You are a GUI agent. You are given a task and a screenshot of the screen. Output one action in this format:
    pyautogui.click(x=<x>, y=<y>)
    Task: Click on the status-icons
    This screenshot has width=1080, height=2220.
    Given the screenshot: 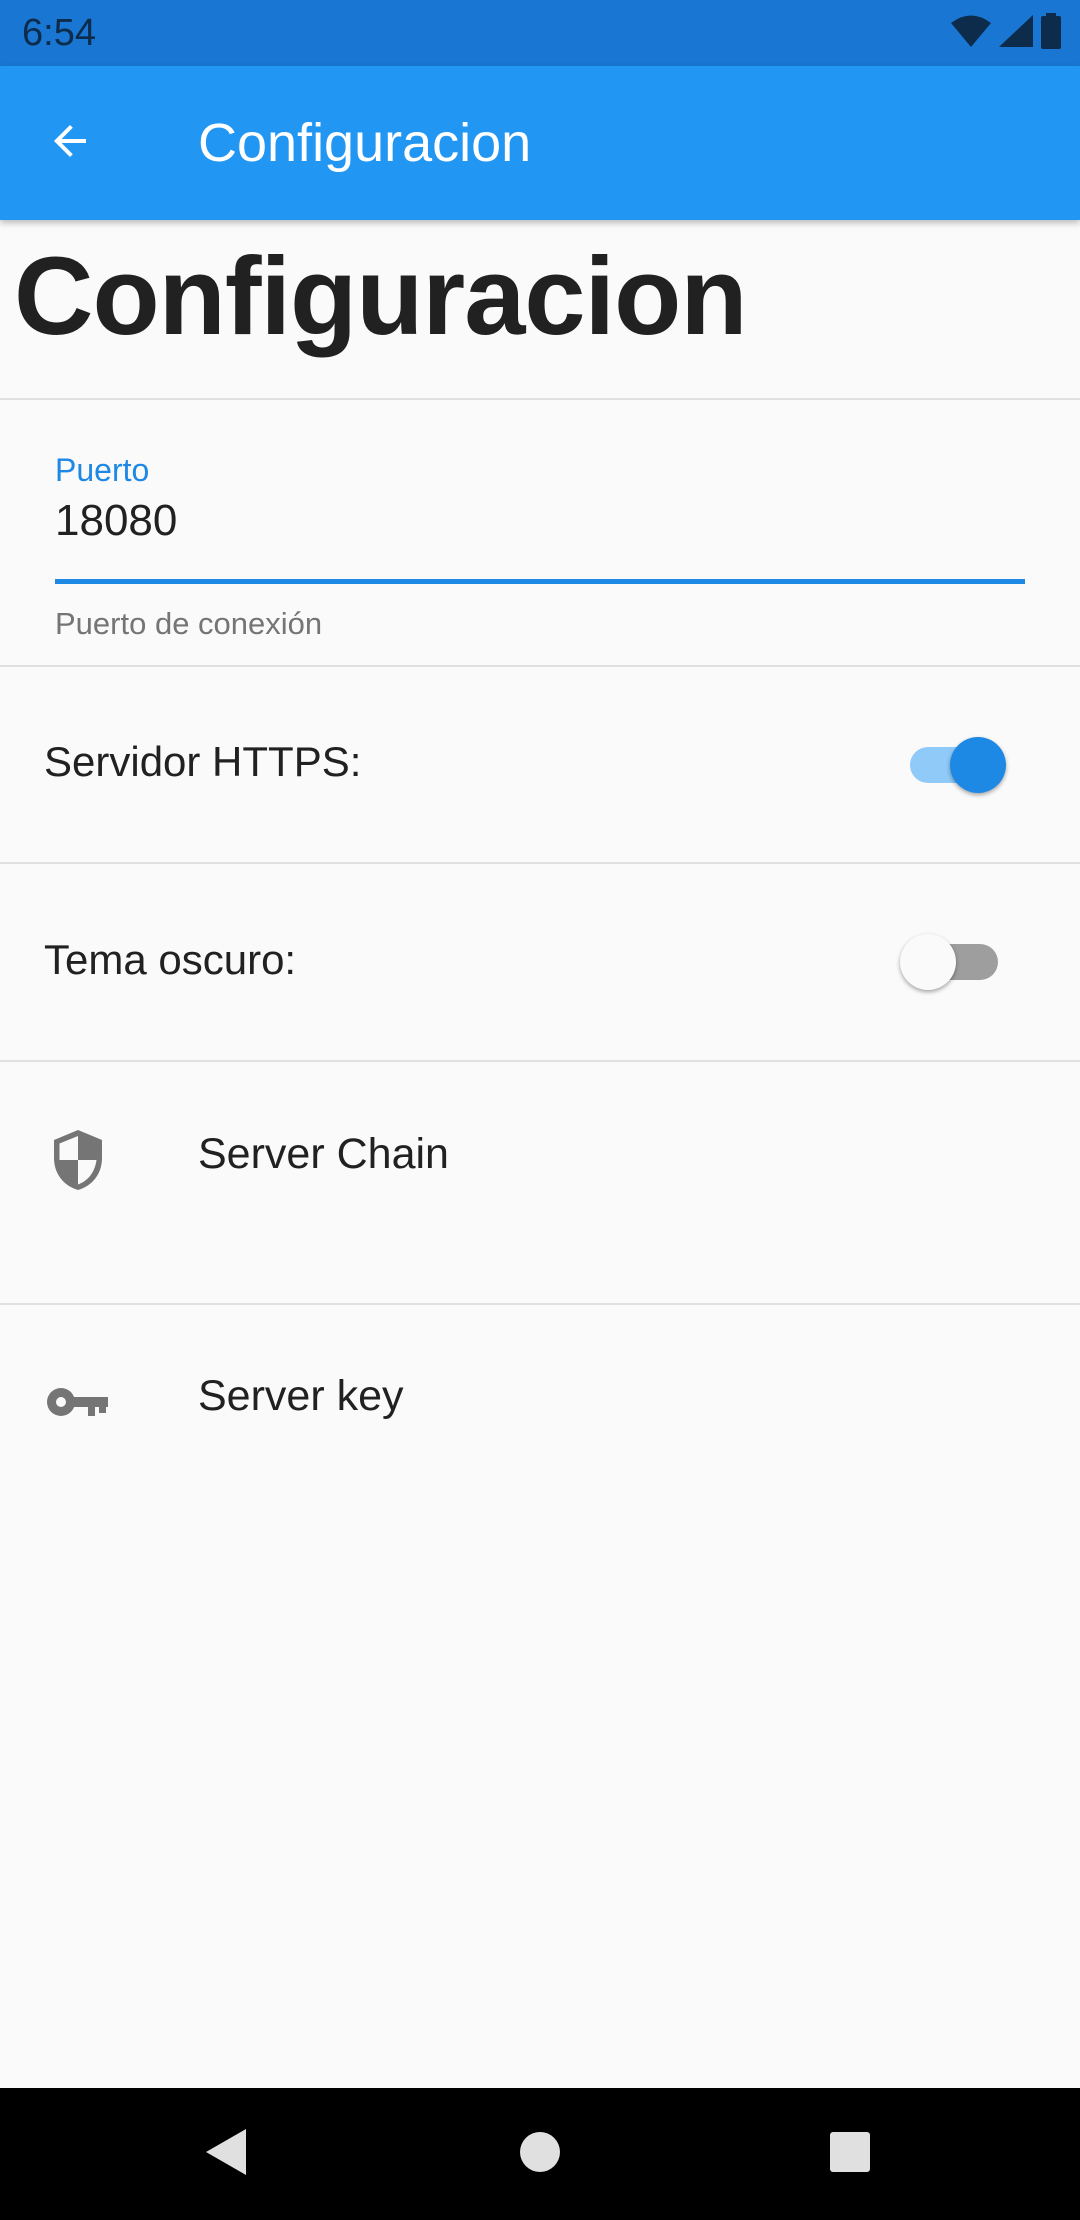 What is the action you would take?
    pyautogui.click(x=1006, y=33)
    